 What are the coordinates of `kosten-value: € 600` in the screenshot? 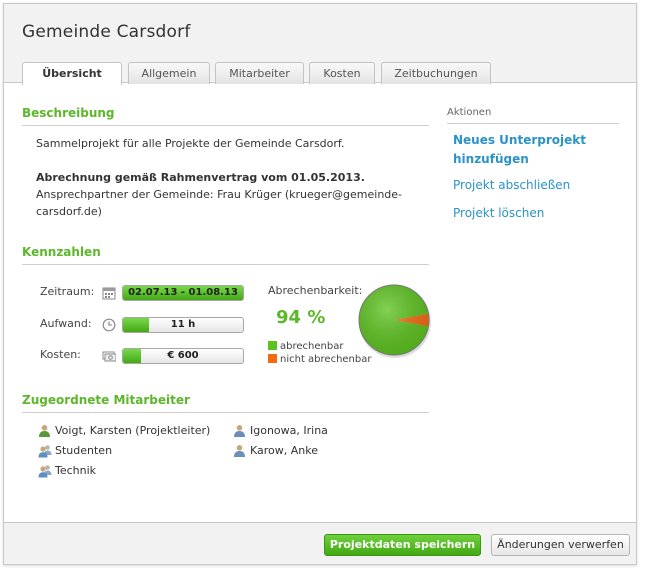 It's located at (183, 355).